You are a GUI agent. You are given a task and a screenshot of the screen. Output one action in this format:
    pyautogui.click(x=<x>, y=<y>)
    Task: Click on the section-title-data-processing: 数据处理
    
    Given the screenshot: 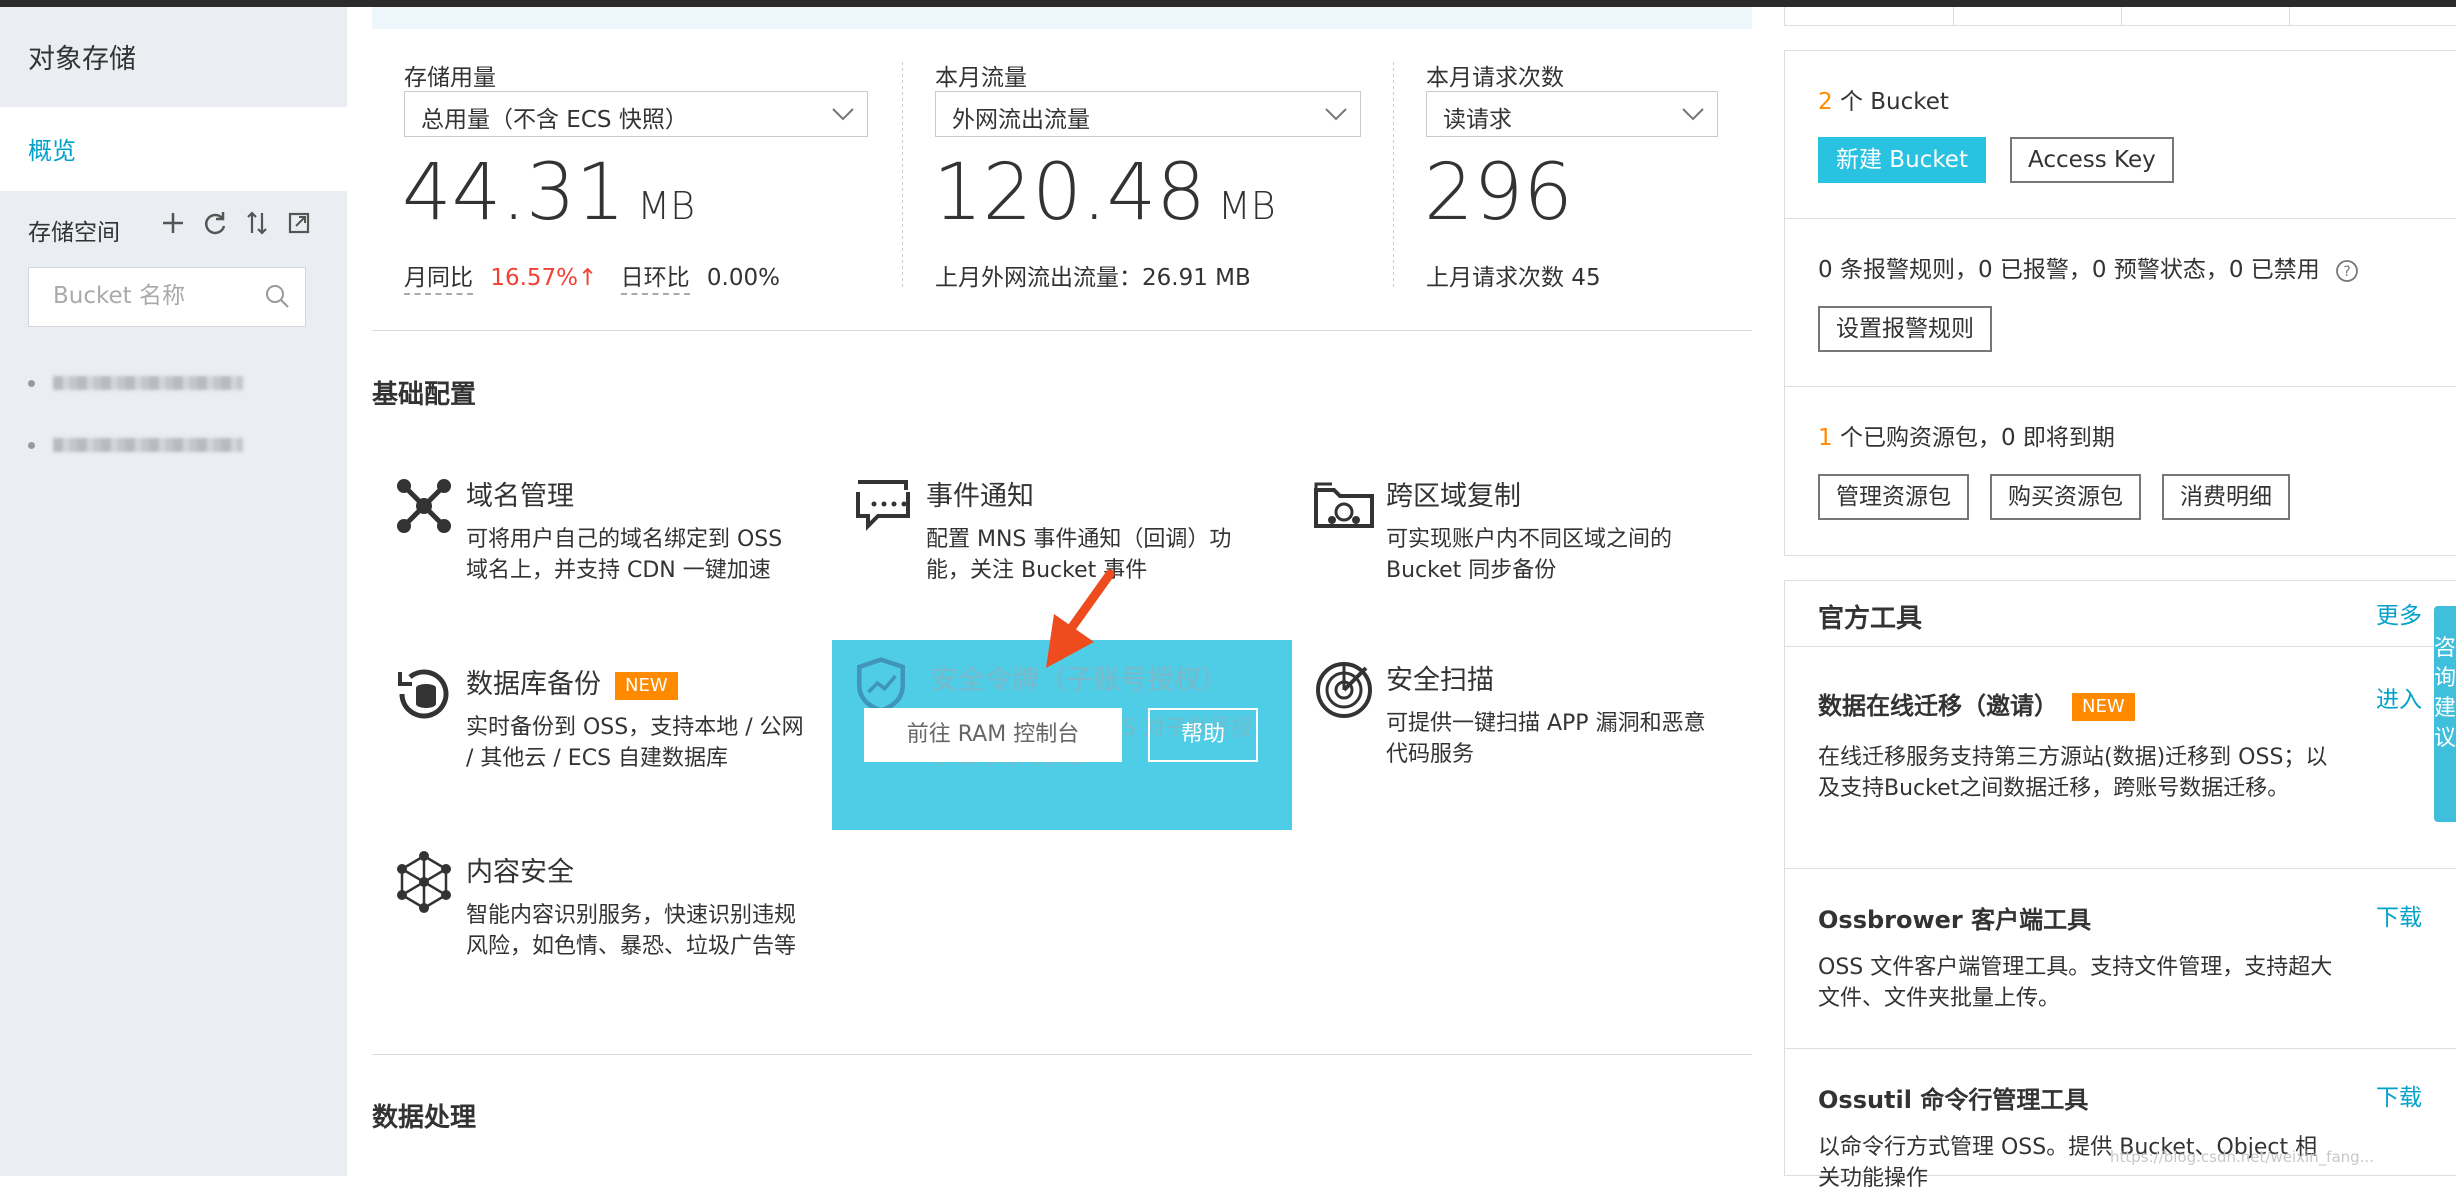 What is the action you would take?
    pyautogui.click(x=424, y=1118)
    